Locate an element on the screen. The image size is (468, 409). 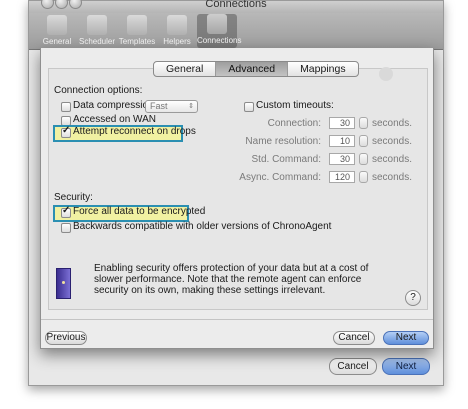
tab-bar: General Advanced Mappings is located at coordinates (256, 69).